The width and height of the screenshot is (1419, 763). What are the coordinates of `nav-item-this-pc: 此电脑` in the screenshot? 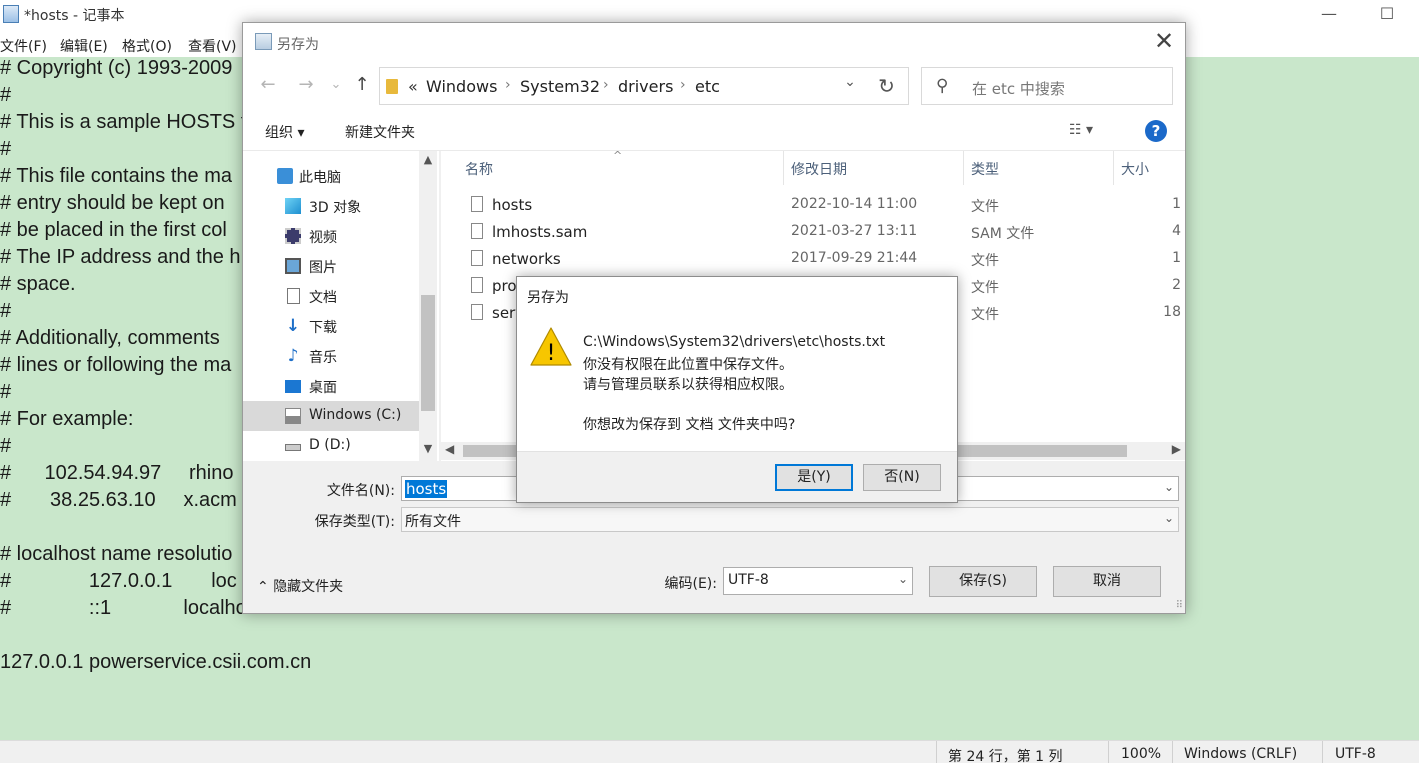 It's located at (331, 176).